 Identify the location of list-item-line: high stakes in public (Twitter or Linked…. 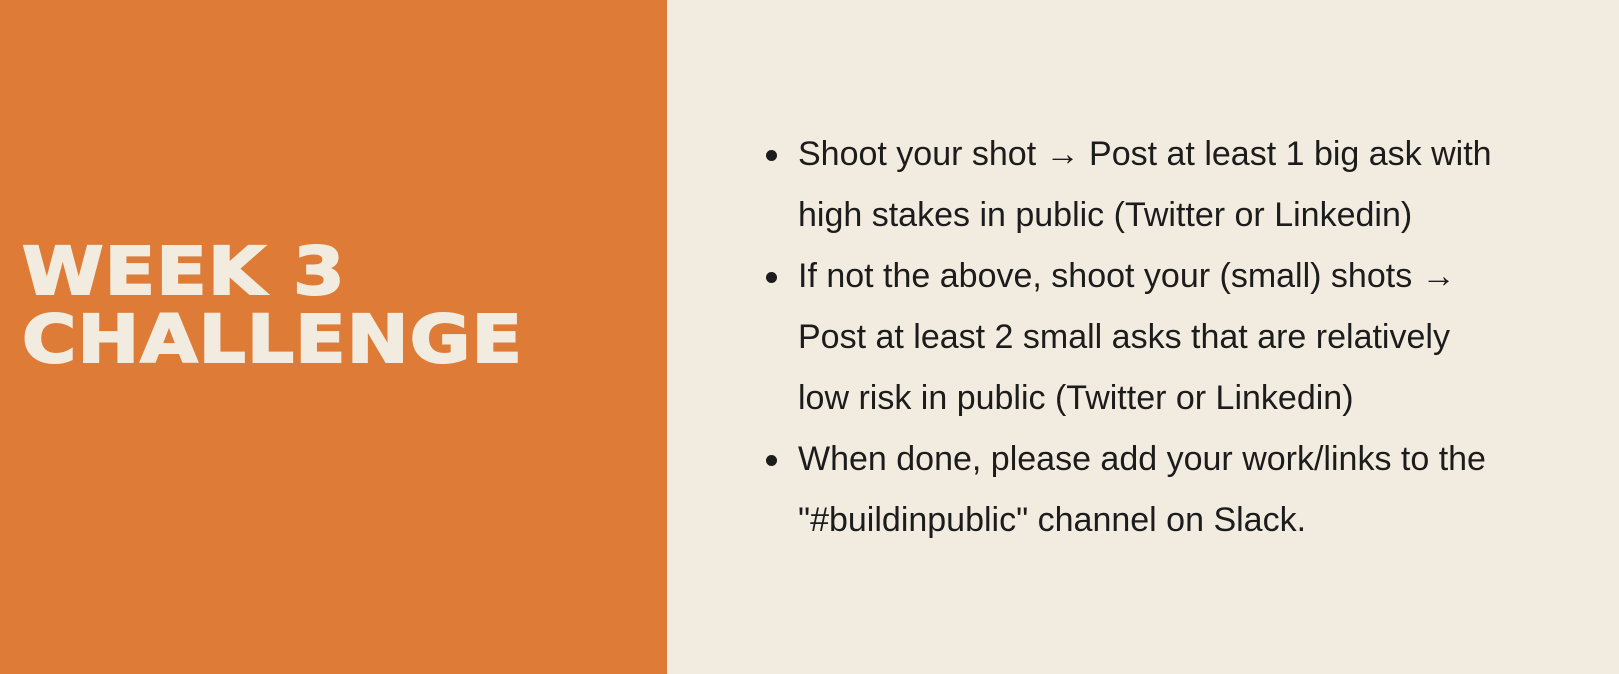
(1105, 215).